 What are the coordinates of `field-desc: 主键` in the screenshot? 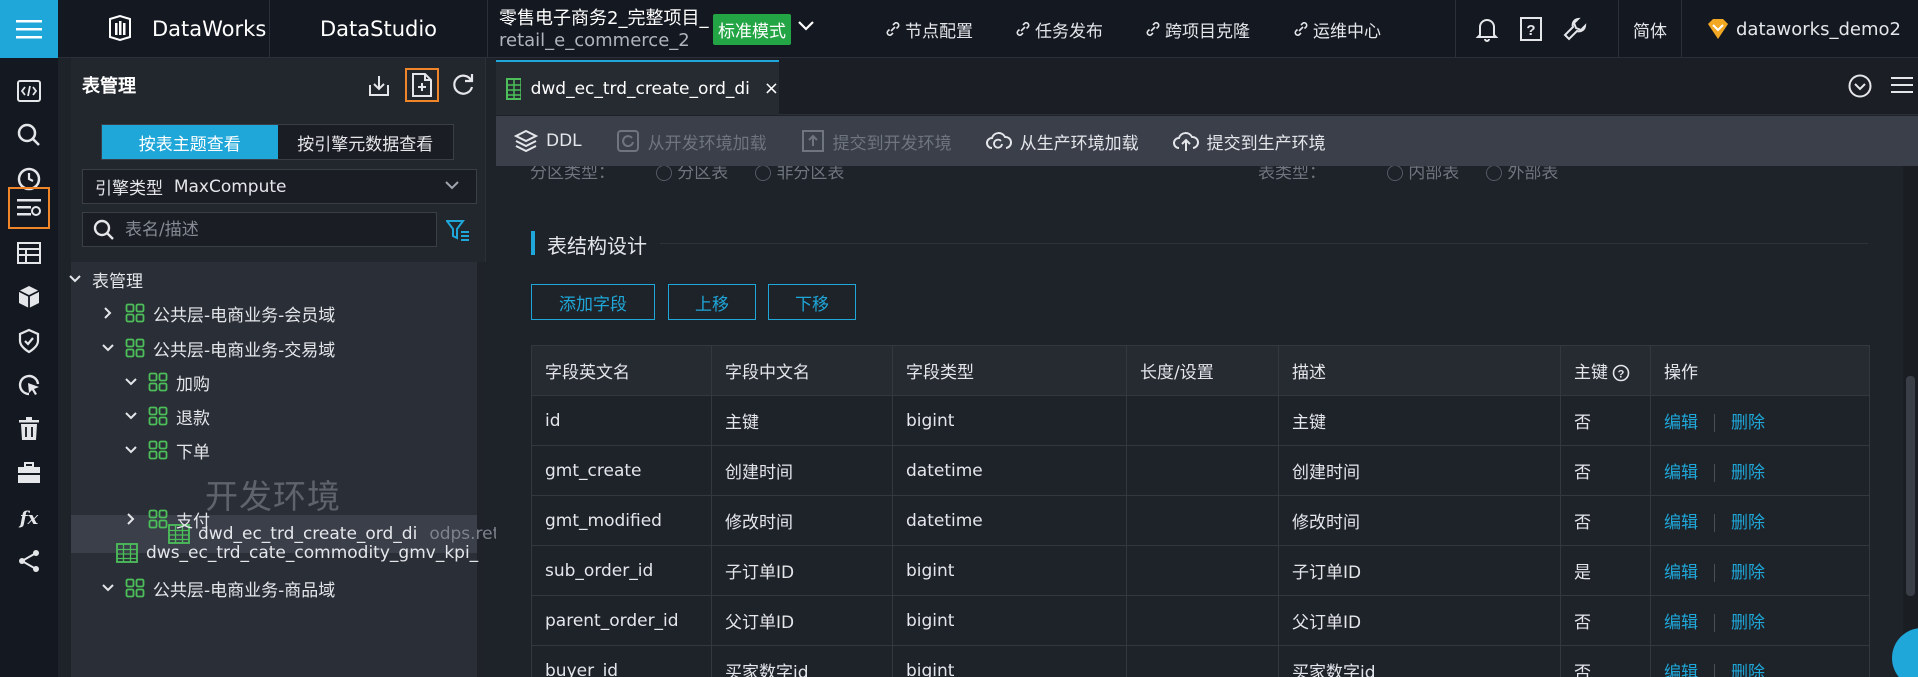 It's located at (1419, 420).